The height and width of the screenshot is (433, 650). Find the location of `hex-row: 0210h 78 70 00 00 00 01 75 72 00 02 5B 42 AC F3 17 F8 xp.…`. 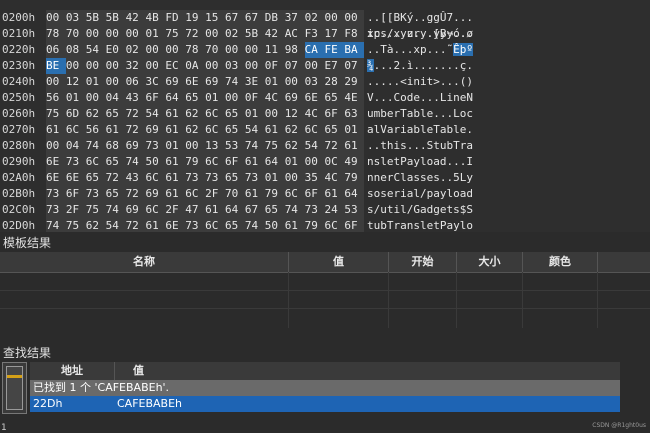

hex-row: 0210h 78 70 00 00 00 01 75 72 00 02 5B 42 AC F3 17 F8 xp.… is located at coordinates (325, 34).